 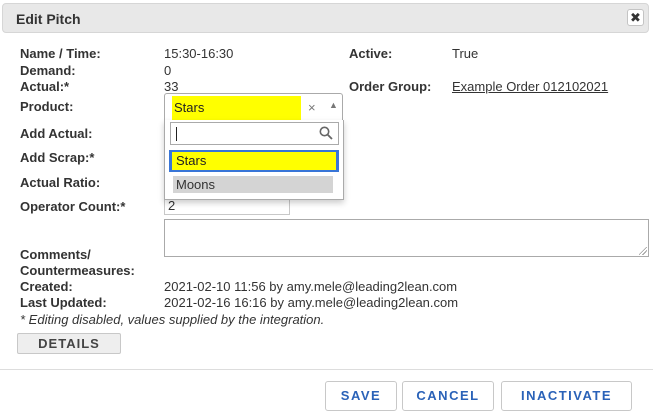 I want to click on product-option-moons: Moons, so click(x=253, y=184).